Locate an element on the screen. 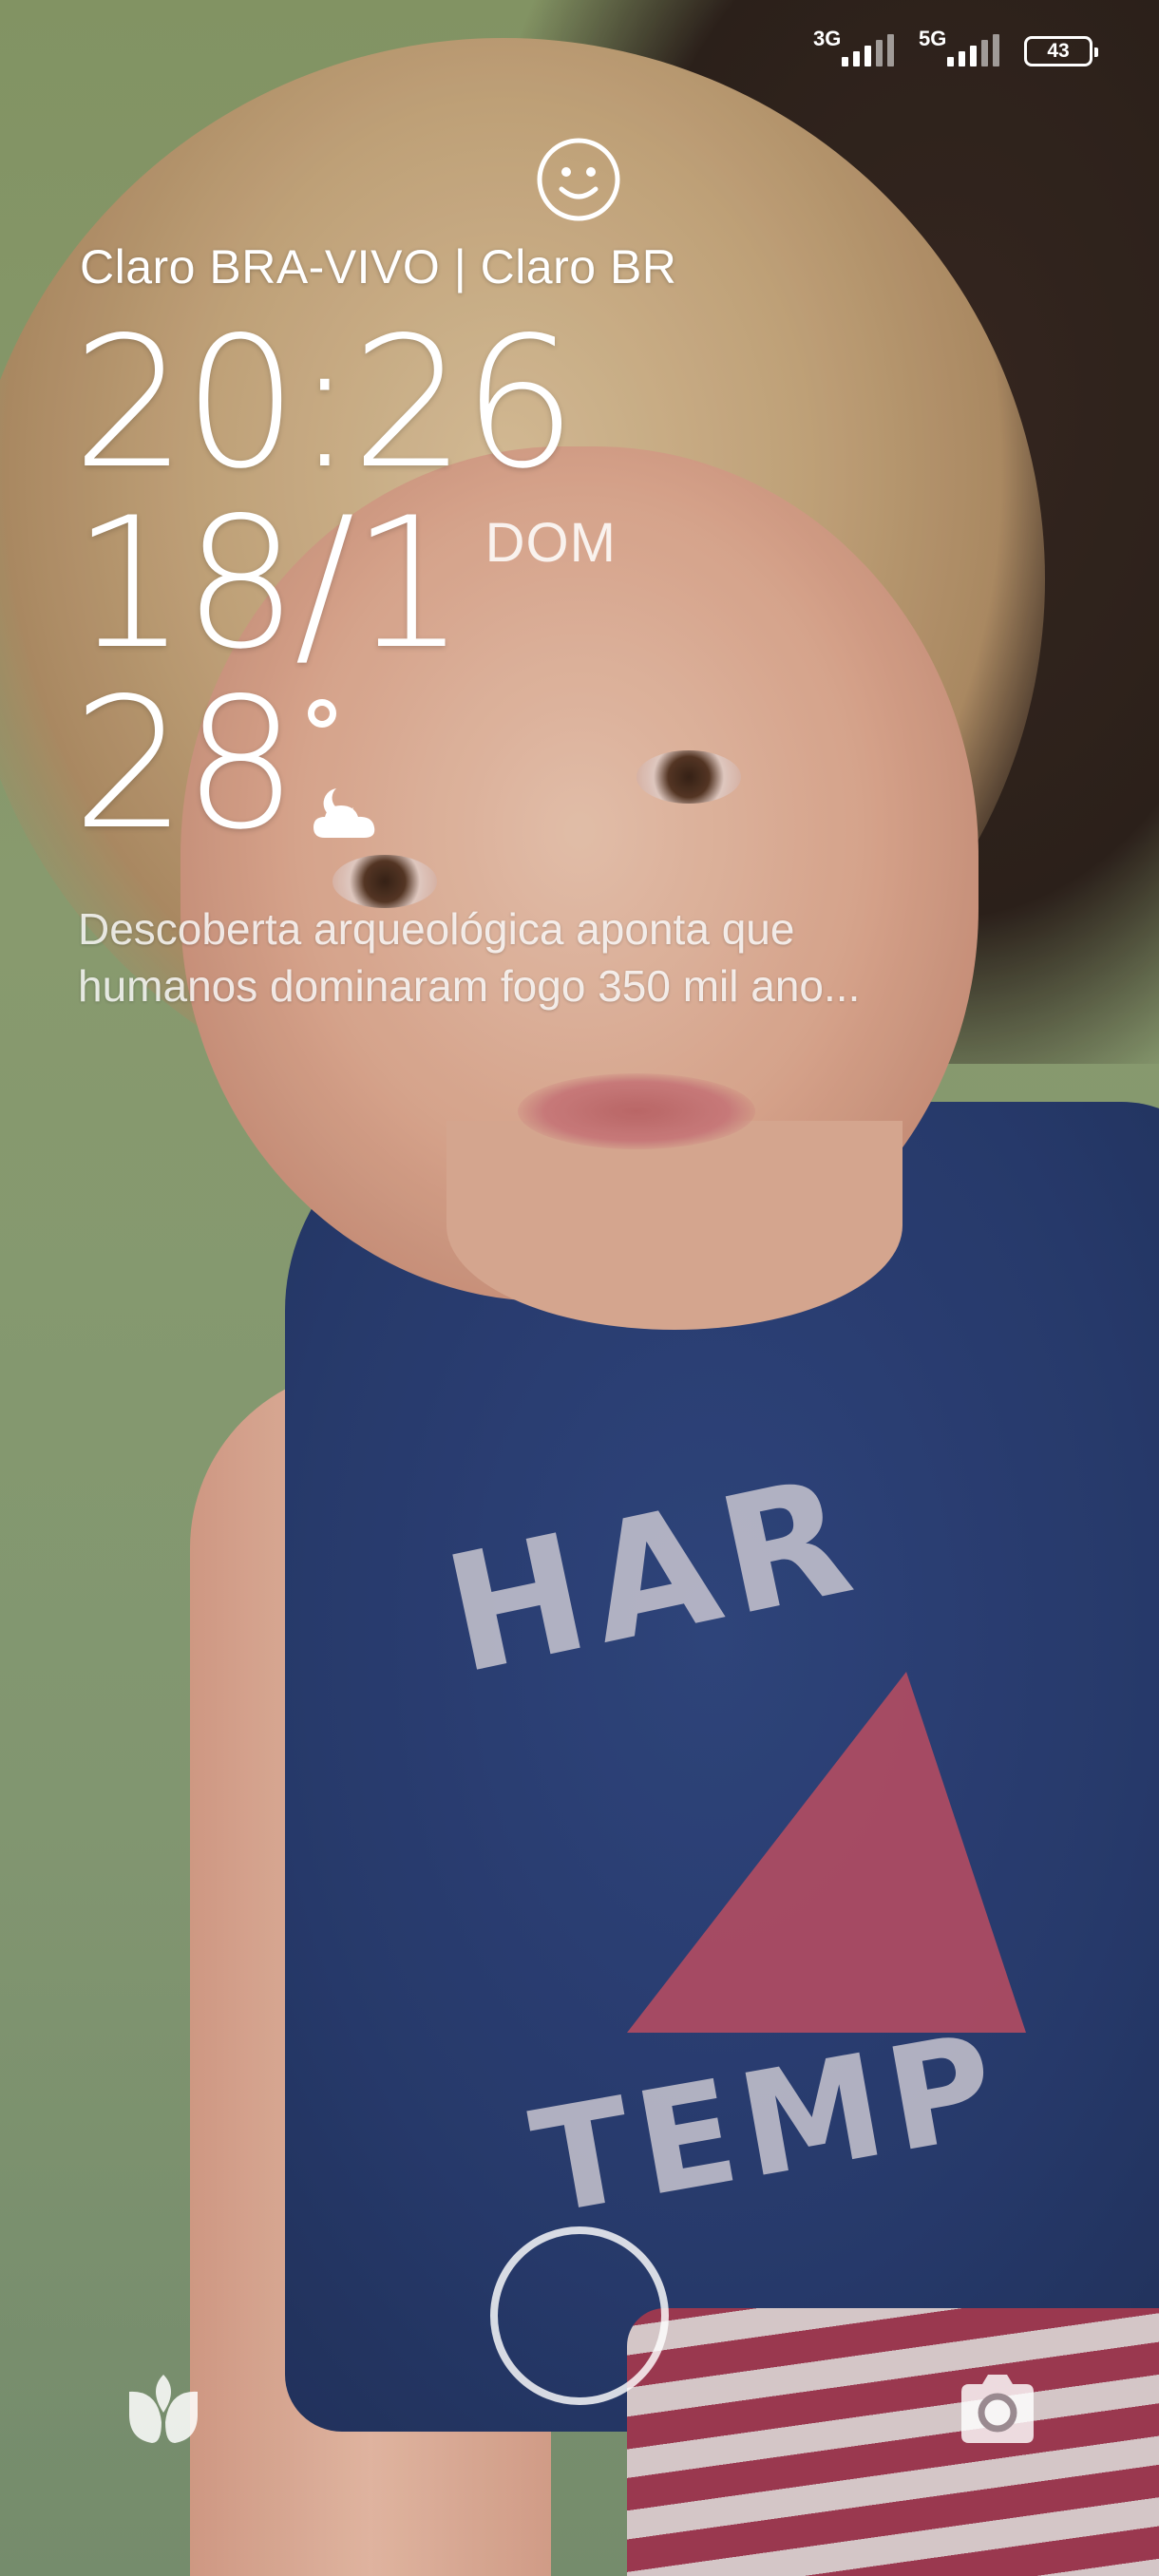 The image size is (1159, 2576). status-bar: 3G 5G 43 is located at coordinates (955, 47).